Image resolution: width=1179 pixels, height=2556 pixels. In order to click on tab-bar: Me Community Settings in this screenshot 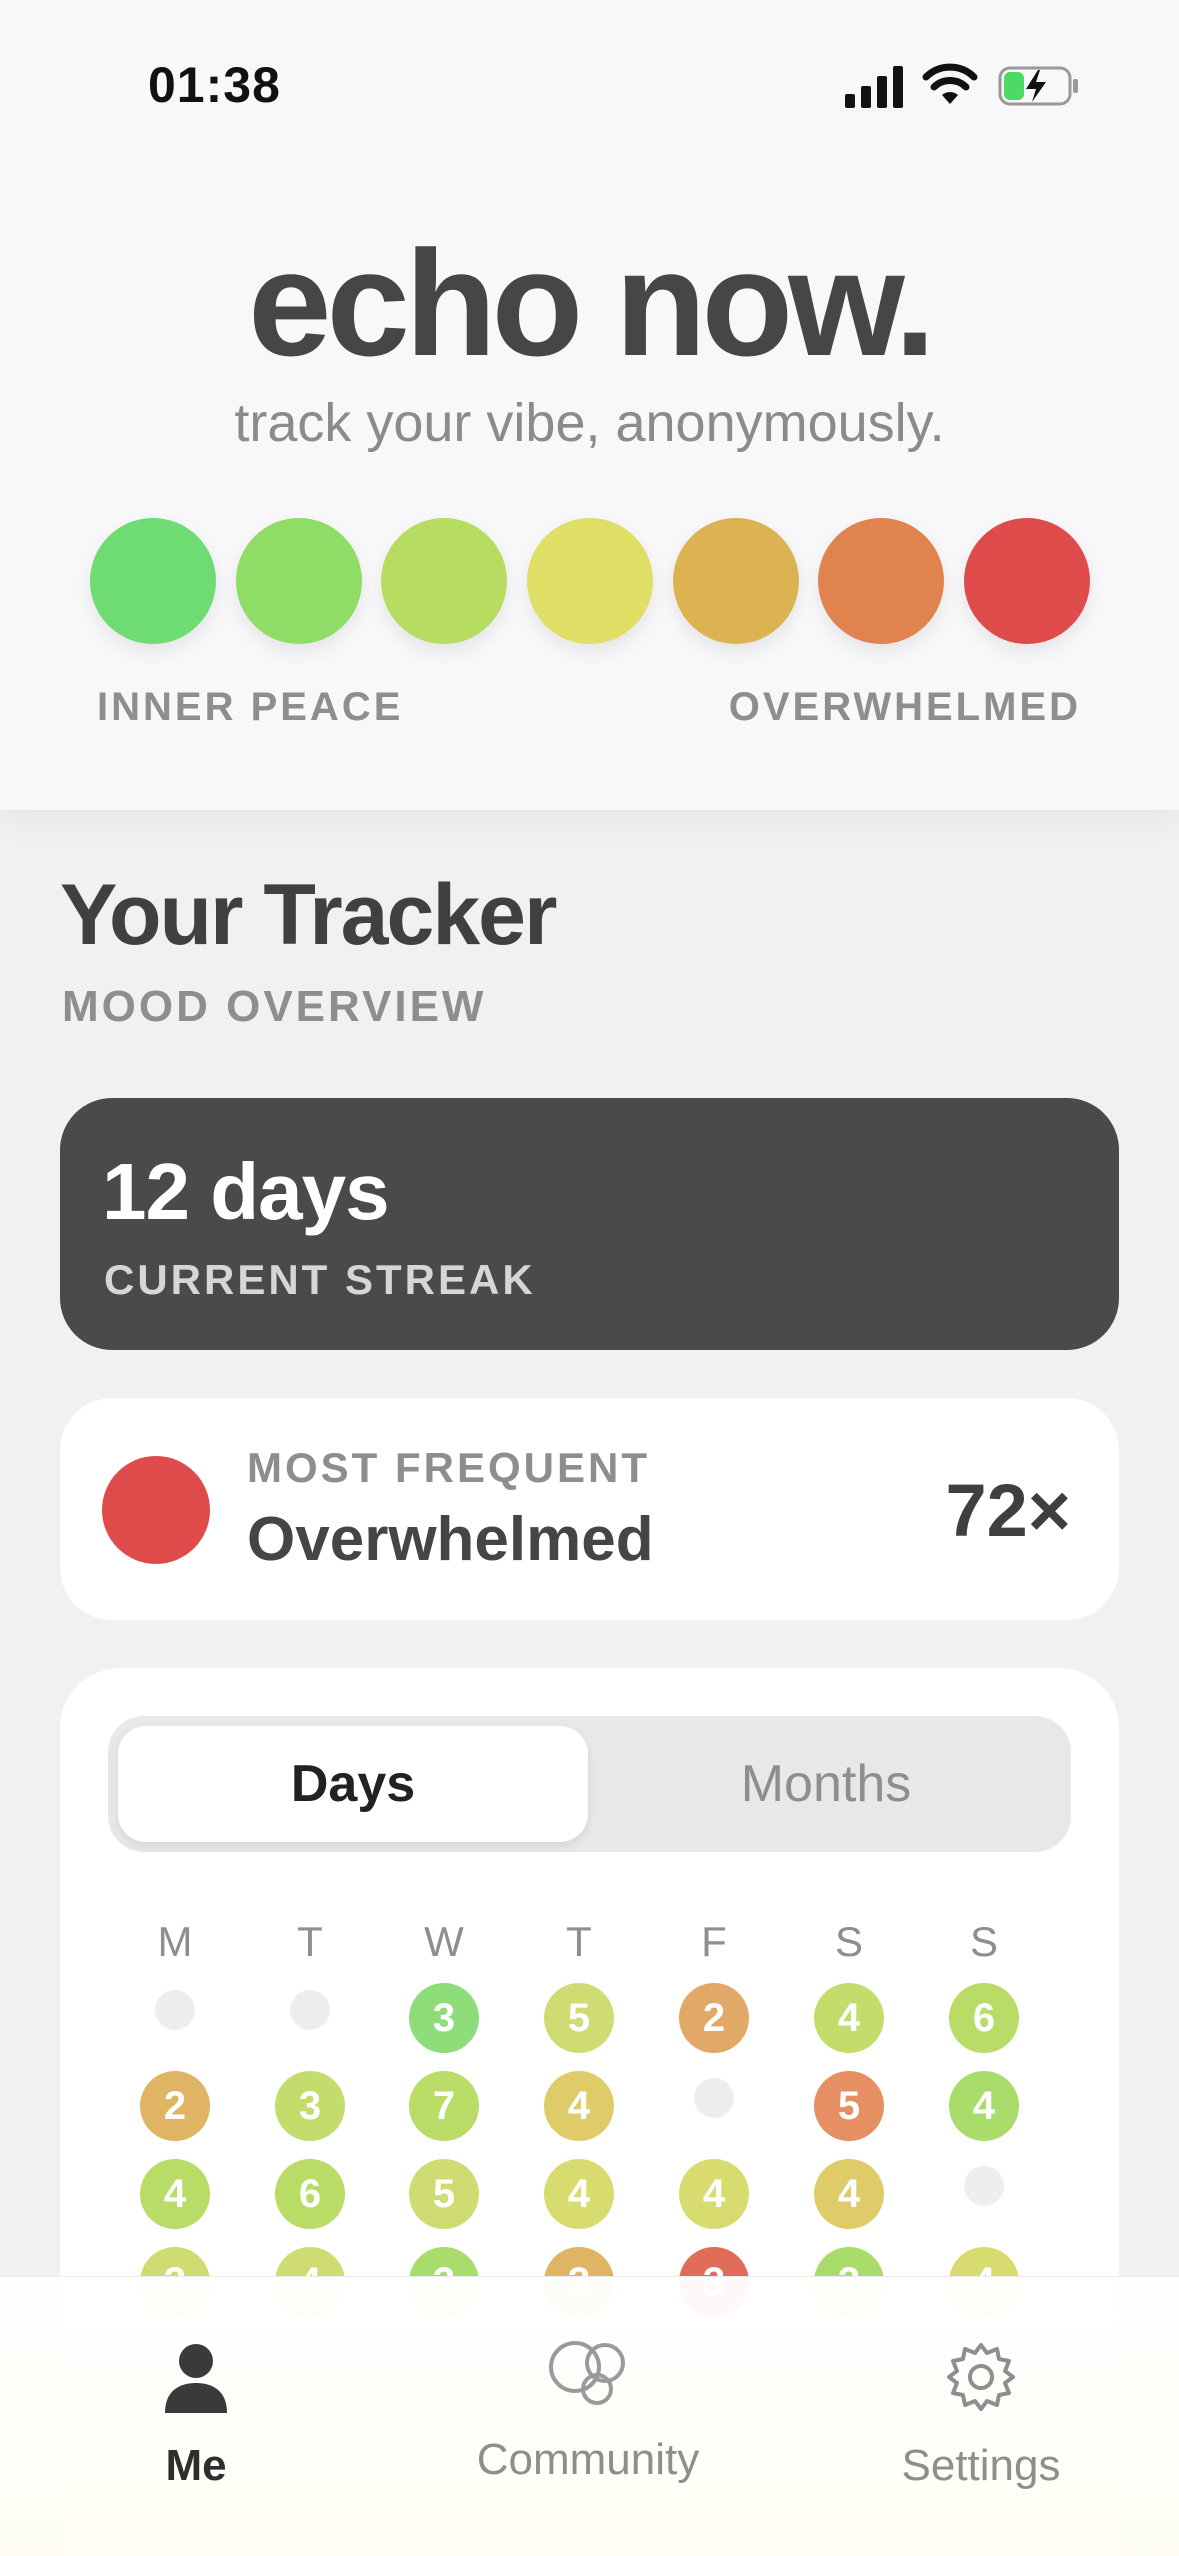, I will do `click(589, 2416)`.